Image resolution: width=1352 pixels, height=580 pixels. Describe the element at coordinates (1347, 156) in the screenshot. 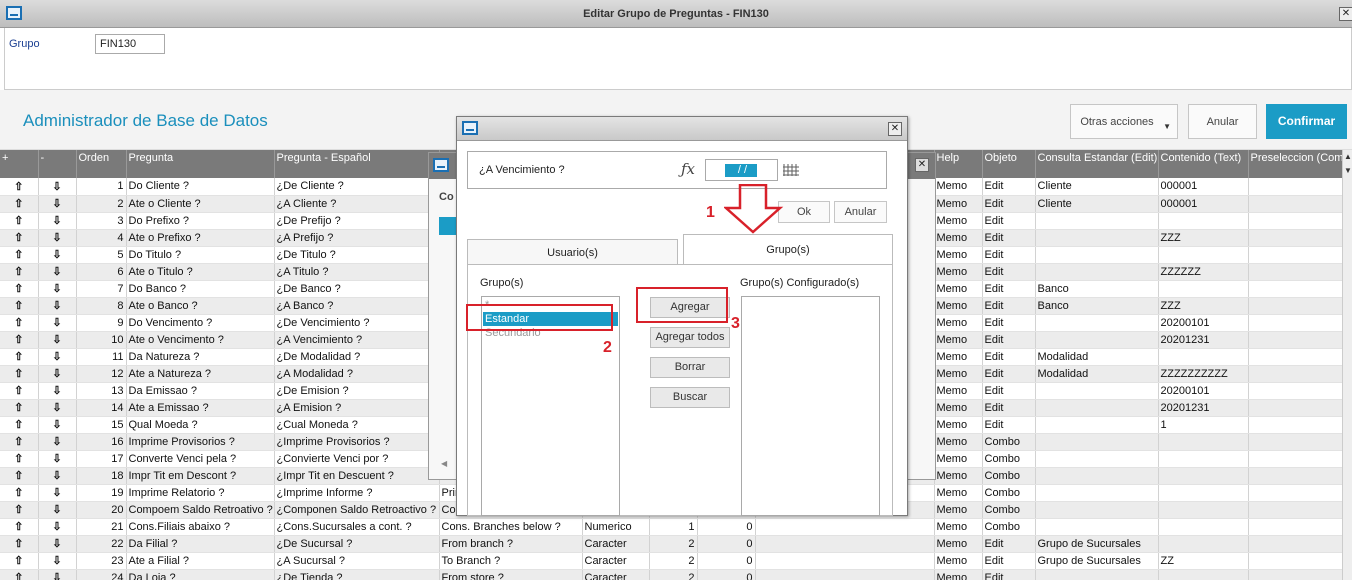

I see `scroll-up-icon: ▲` at that location.